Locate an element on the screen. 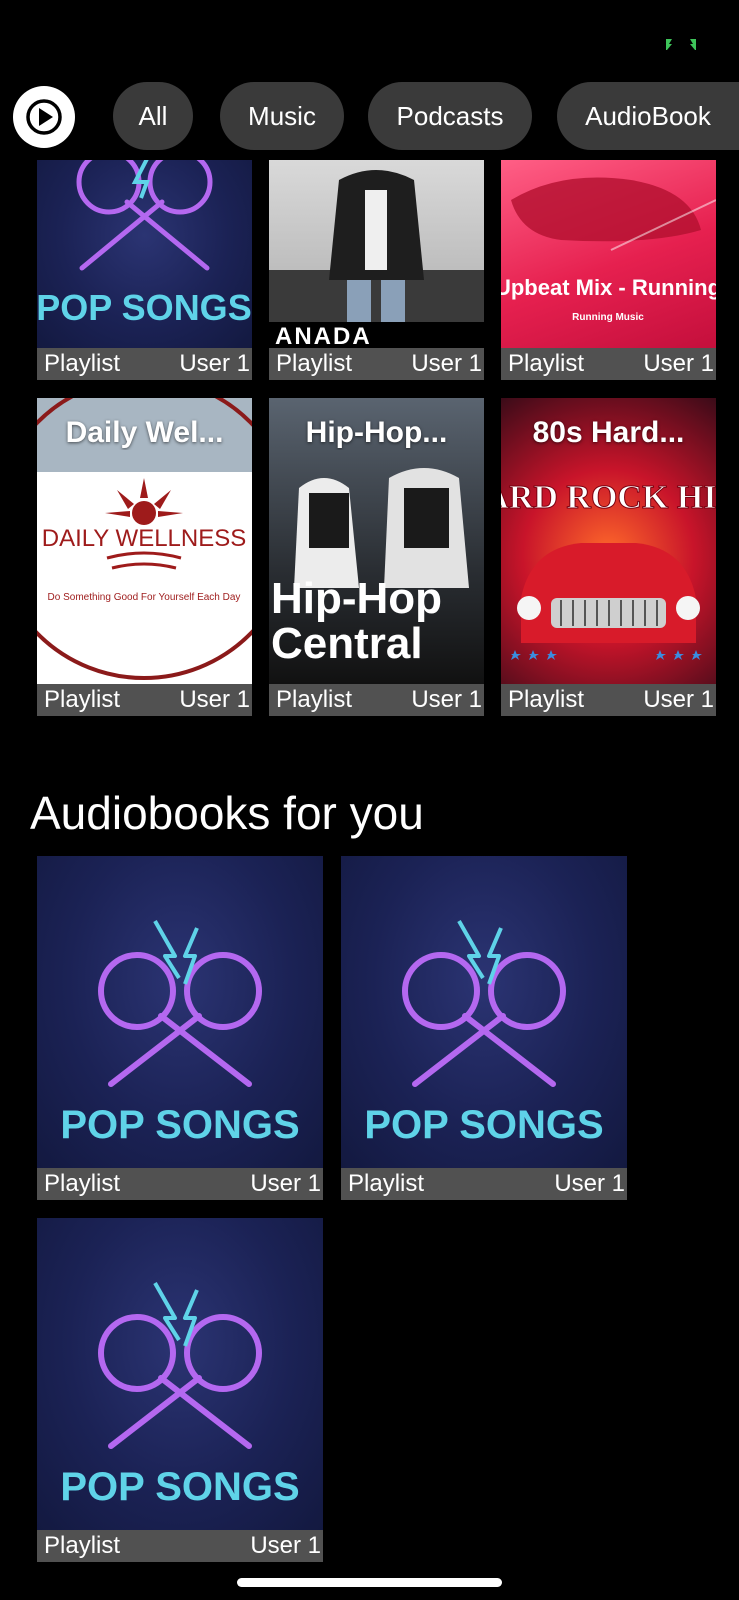 Image resolution: width=739 pixels, height=1600 pixels. svg-text: Hip-Hop is located at coordinates (356, 598).